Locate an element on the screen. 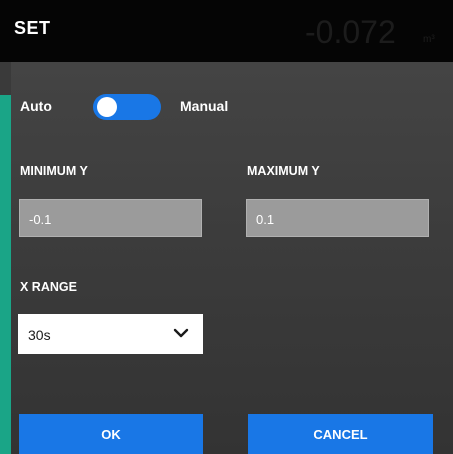 This screenshot has height=454, width=453. cancel-button: CANCEL is located at coordinates (340, 434).